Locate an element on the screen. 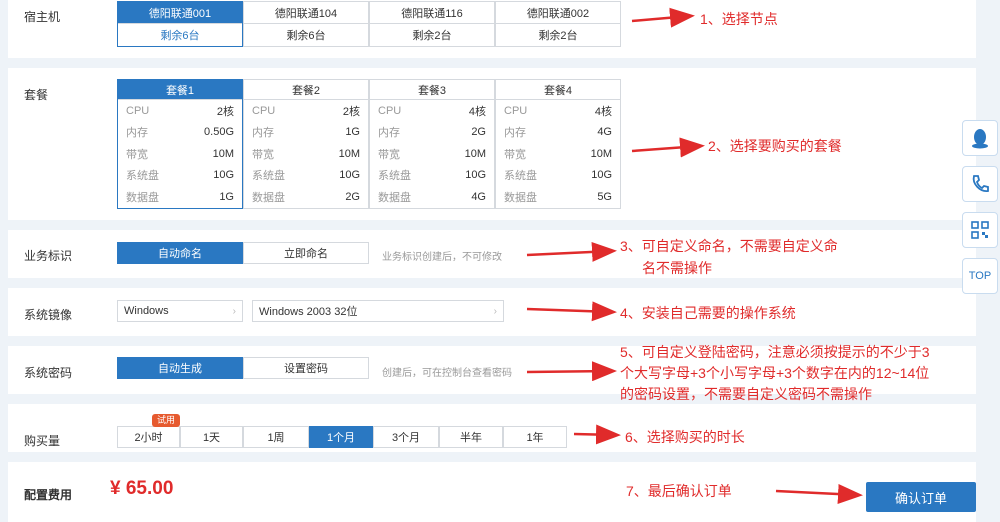  arrow-6-line is located at coordinates (597, 434).